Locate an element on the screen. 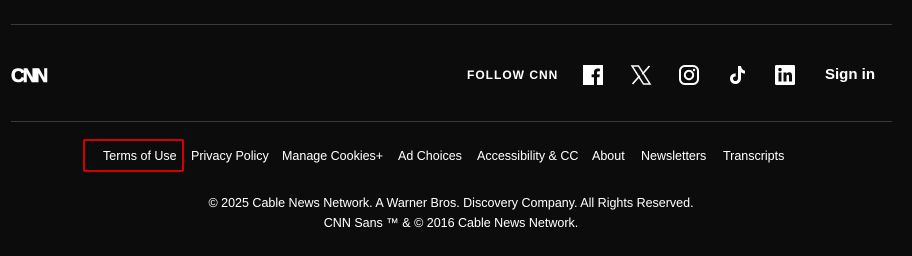 The width and height of the screenshot is (912, 256). instagram-link is located at coordinates (689, 75).